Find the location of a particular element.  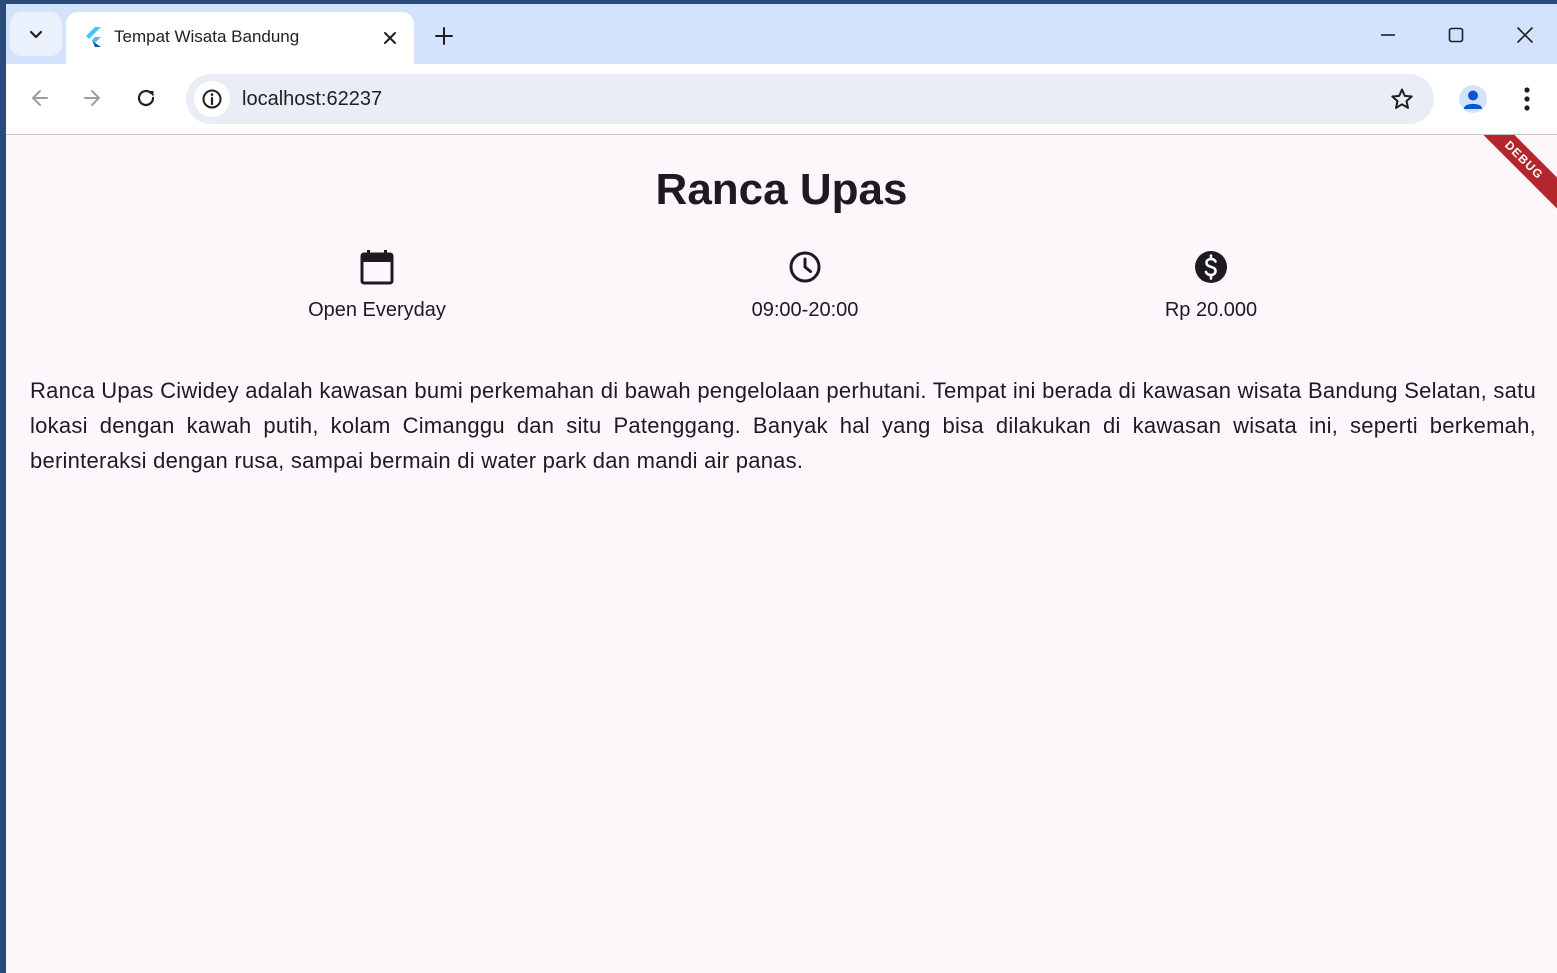

close-window-button is located at coordinates (1525, 35).